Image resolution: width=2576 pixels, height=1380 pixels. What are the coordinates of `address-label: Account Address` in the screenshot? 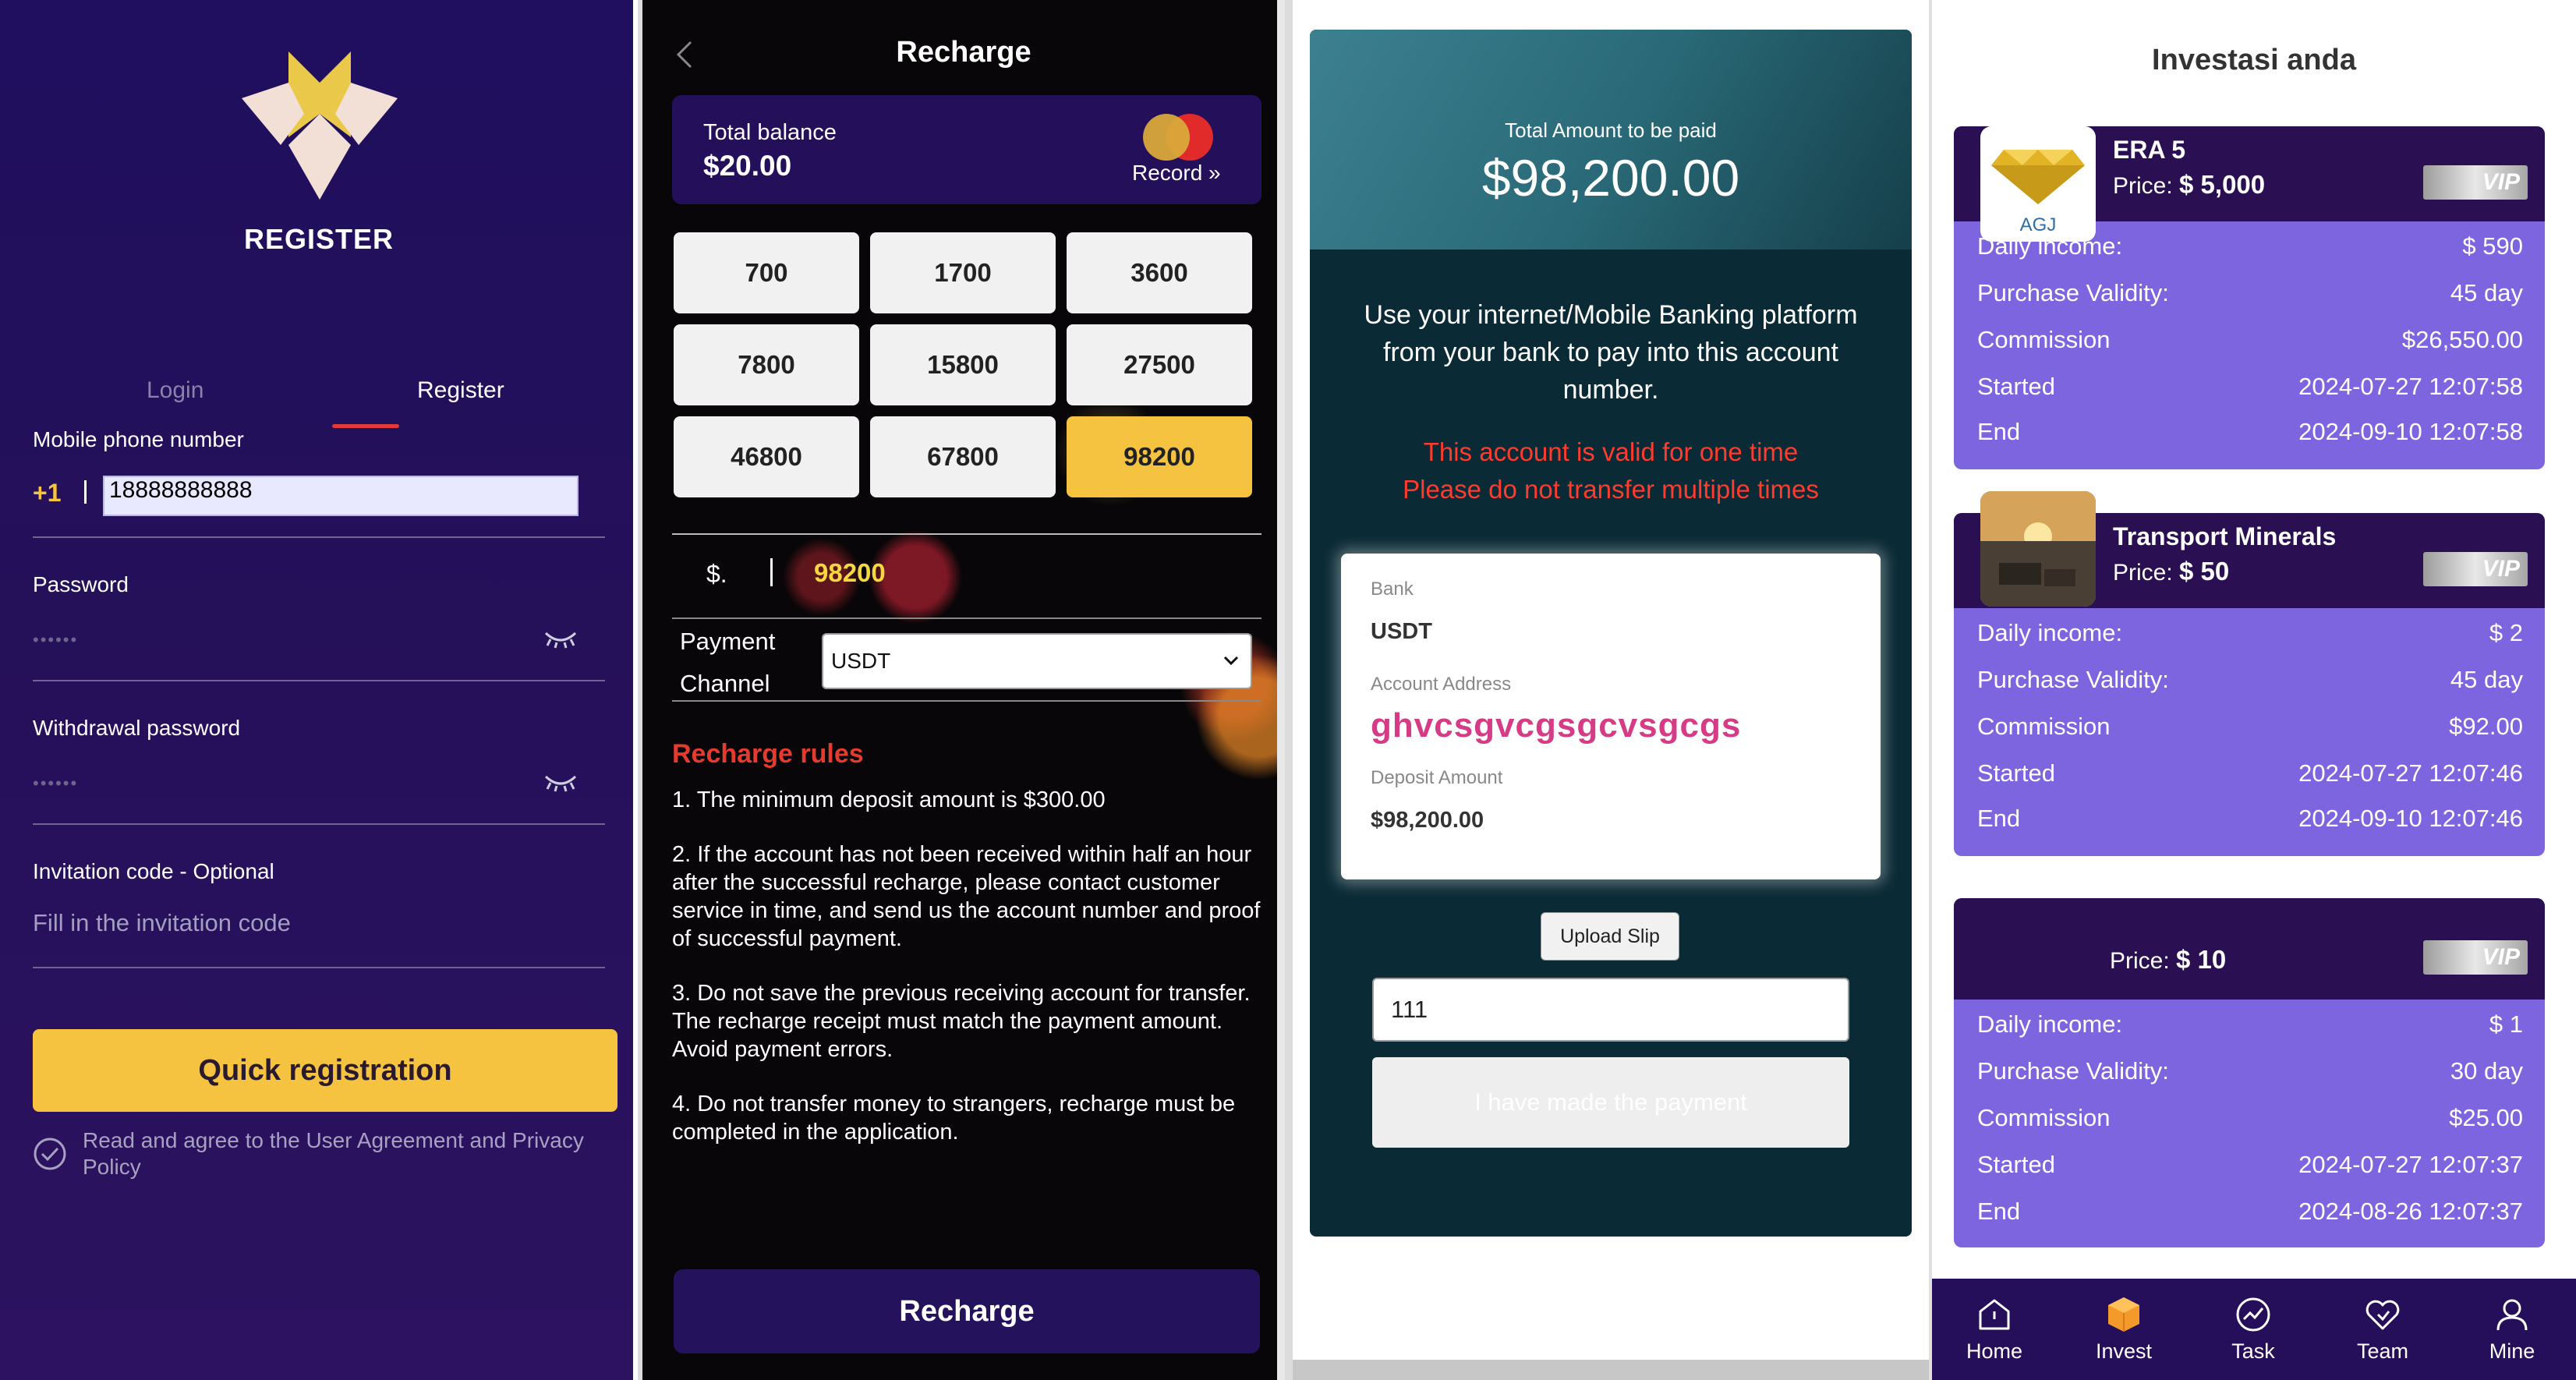 It's located at (1441, 684).